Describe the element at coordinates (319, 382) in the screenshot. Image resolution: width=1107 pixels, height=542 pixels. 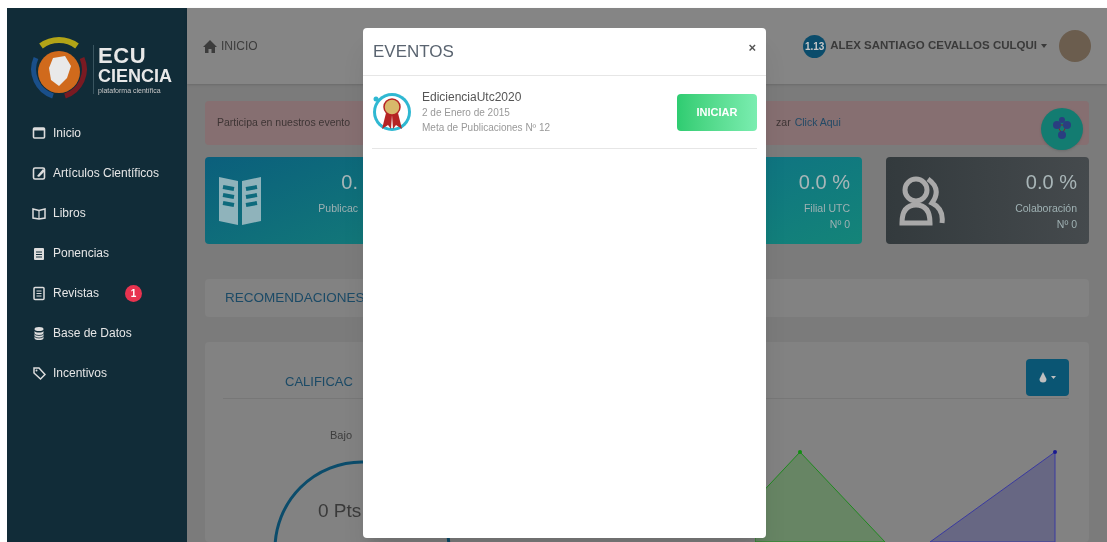
I see `section-title: CALIFICAC` at that location.